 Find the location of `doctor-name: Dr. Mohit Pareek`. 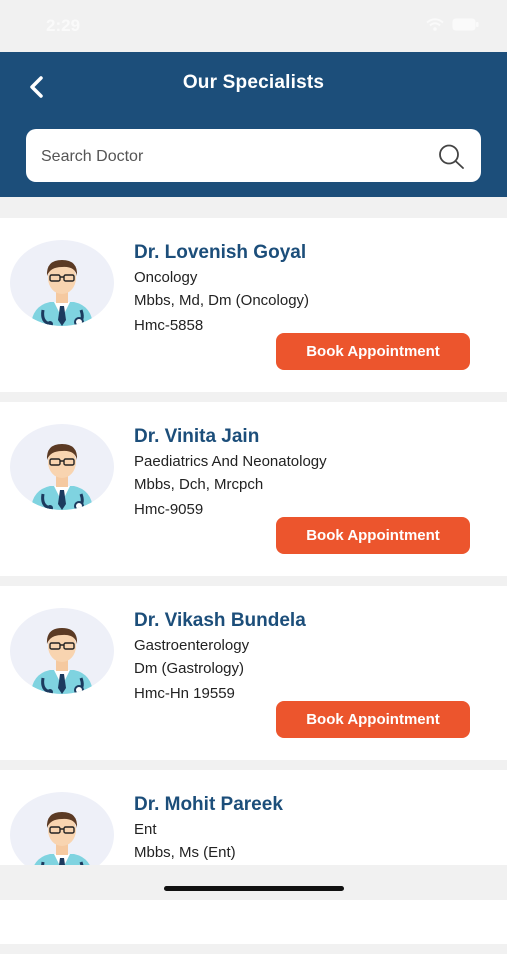

doctor-name: Dr. Mohit Pareek is located at coordinates (208, 804).